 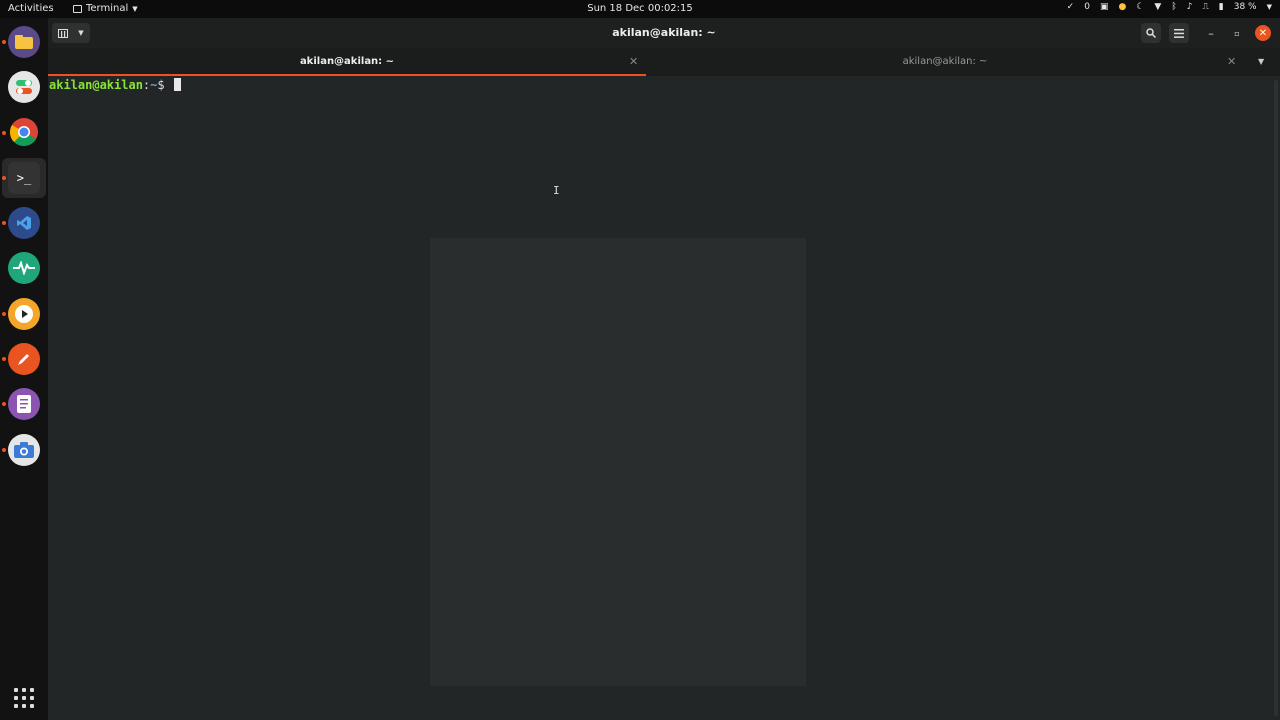 I want to click on close-icon: ✕, so click(x=1263, y=33).